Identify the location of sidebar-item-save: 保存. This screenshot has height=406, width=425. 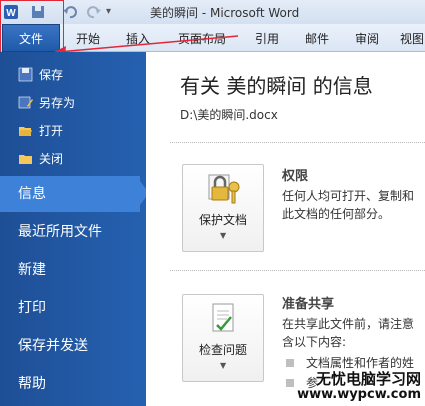
(40, 74).